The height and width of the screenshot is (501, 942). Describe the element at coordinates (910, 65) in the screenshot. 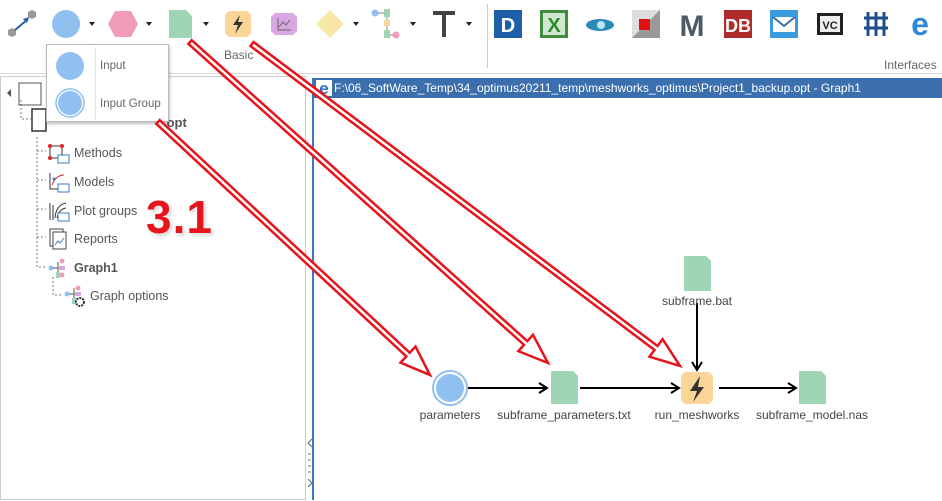

I see `interfaces-group-label: Interfaces` at that location.